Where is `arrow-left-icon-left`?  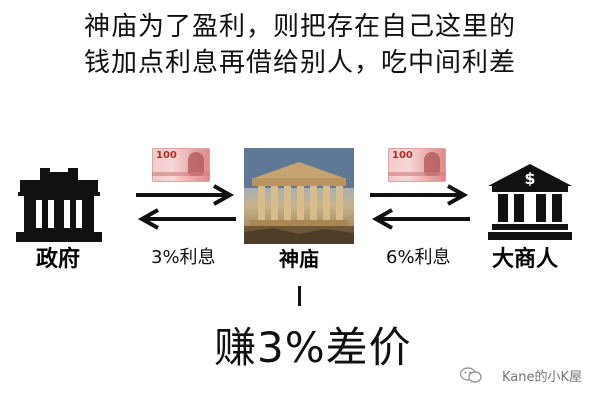 arrow-left-icon-left is located at coordinates (186, 219).